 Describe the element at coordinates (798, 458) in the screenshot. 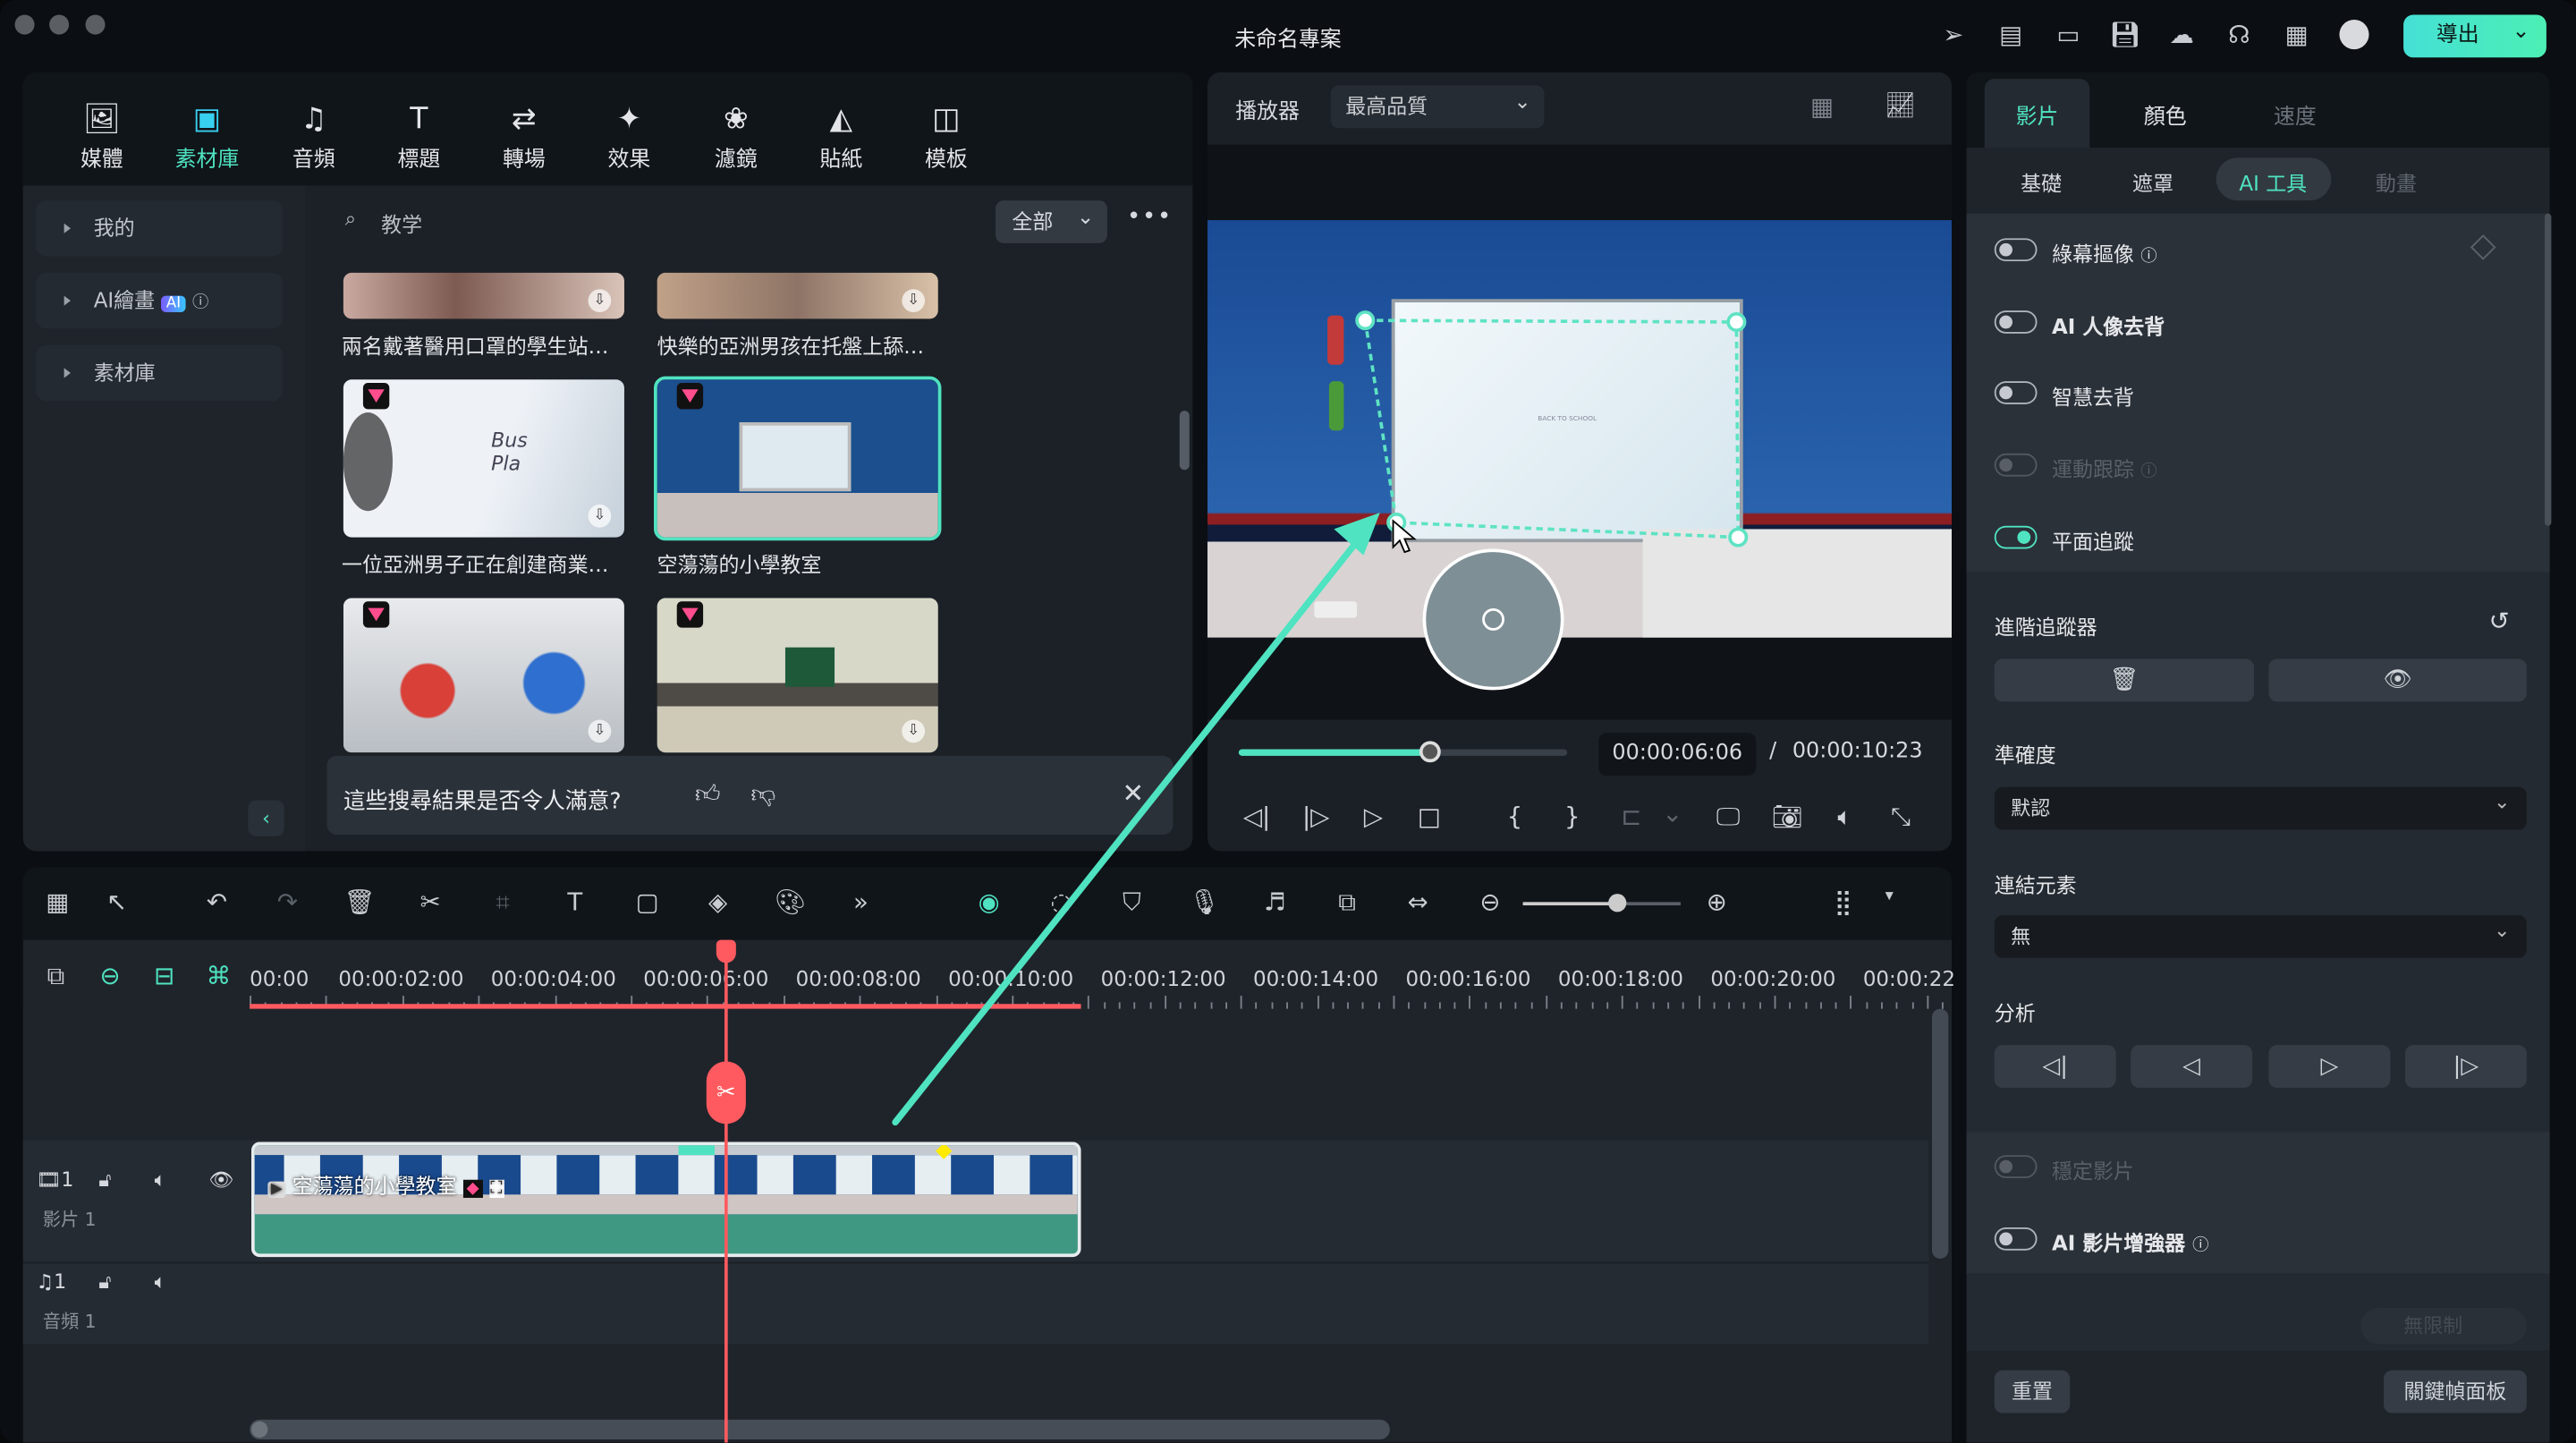

I see `library-thumbnail-selected` at that location.